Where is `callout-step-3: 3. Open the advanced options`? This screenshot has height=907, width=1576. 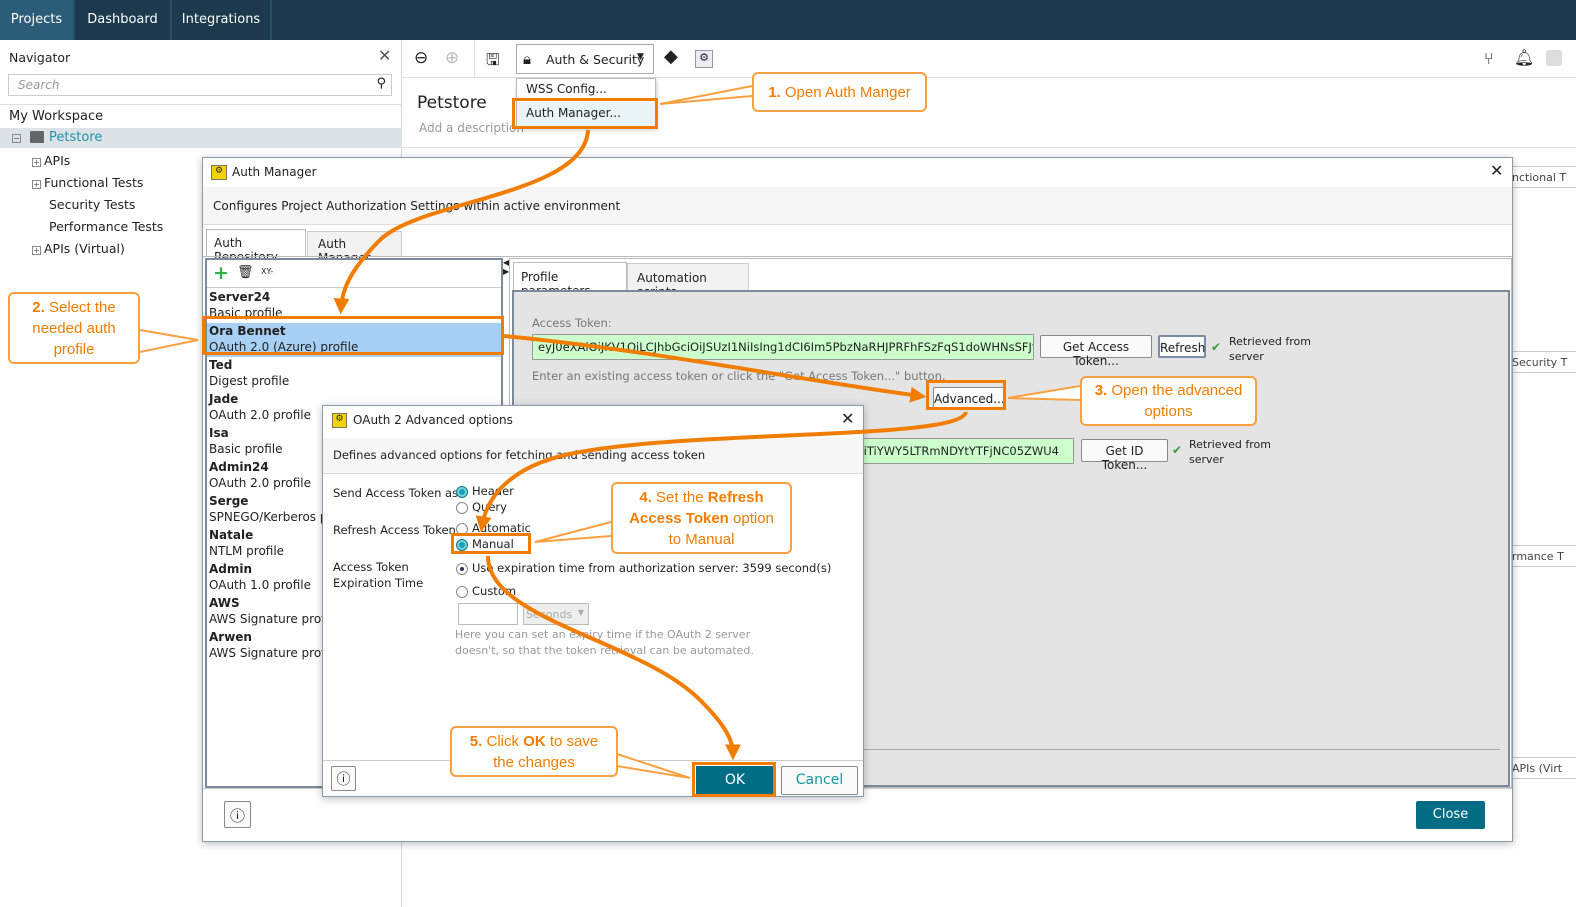 callout-step-3: 3. Open the advanced options is located at coordinates (1168, 401).